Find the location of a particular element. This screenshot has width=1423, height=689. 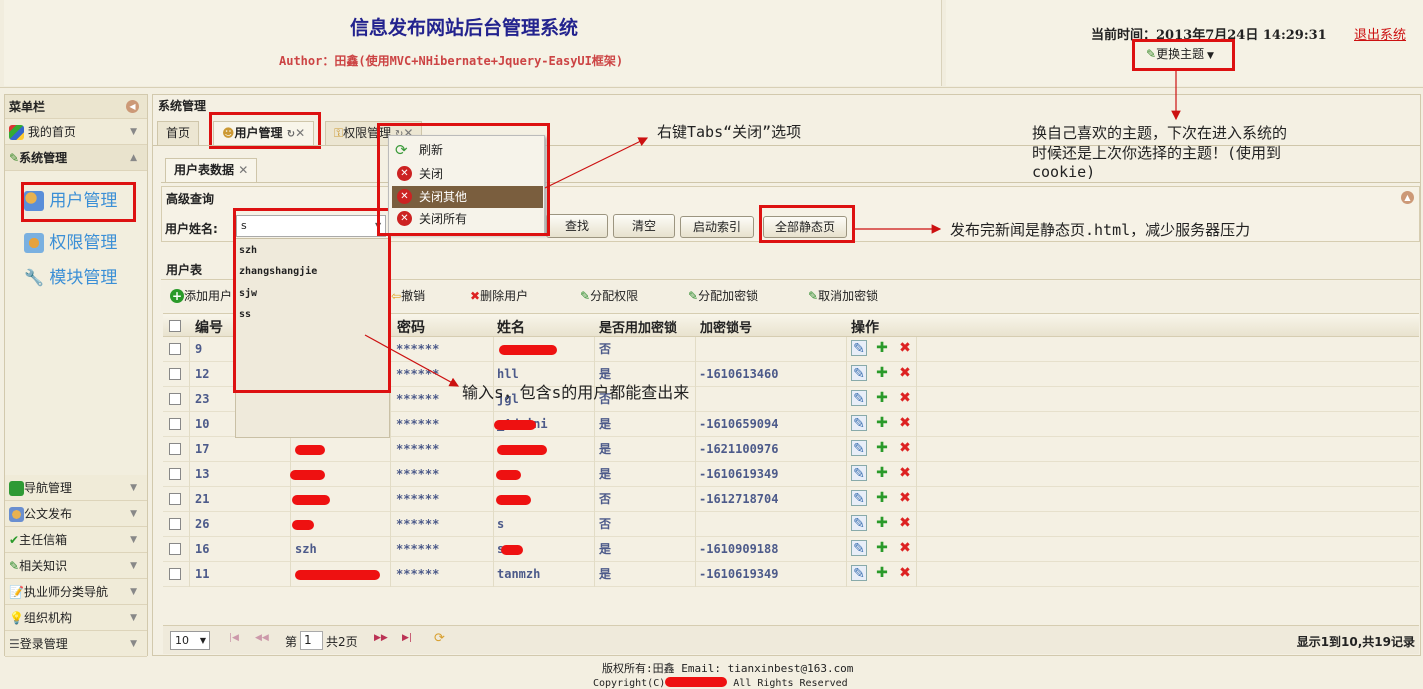

sidebar-item-mailbox: ✔主任信箱 ▼ is located at coordinates (76, 540).